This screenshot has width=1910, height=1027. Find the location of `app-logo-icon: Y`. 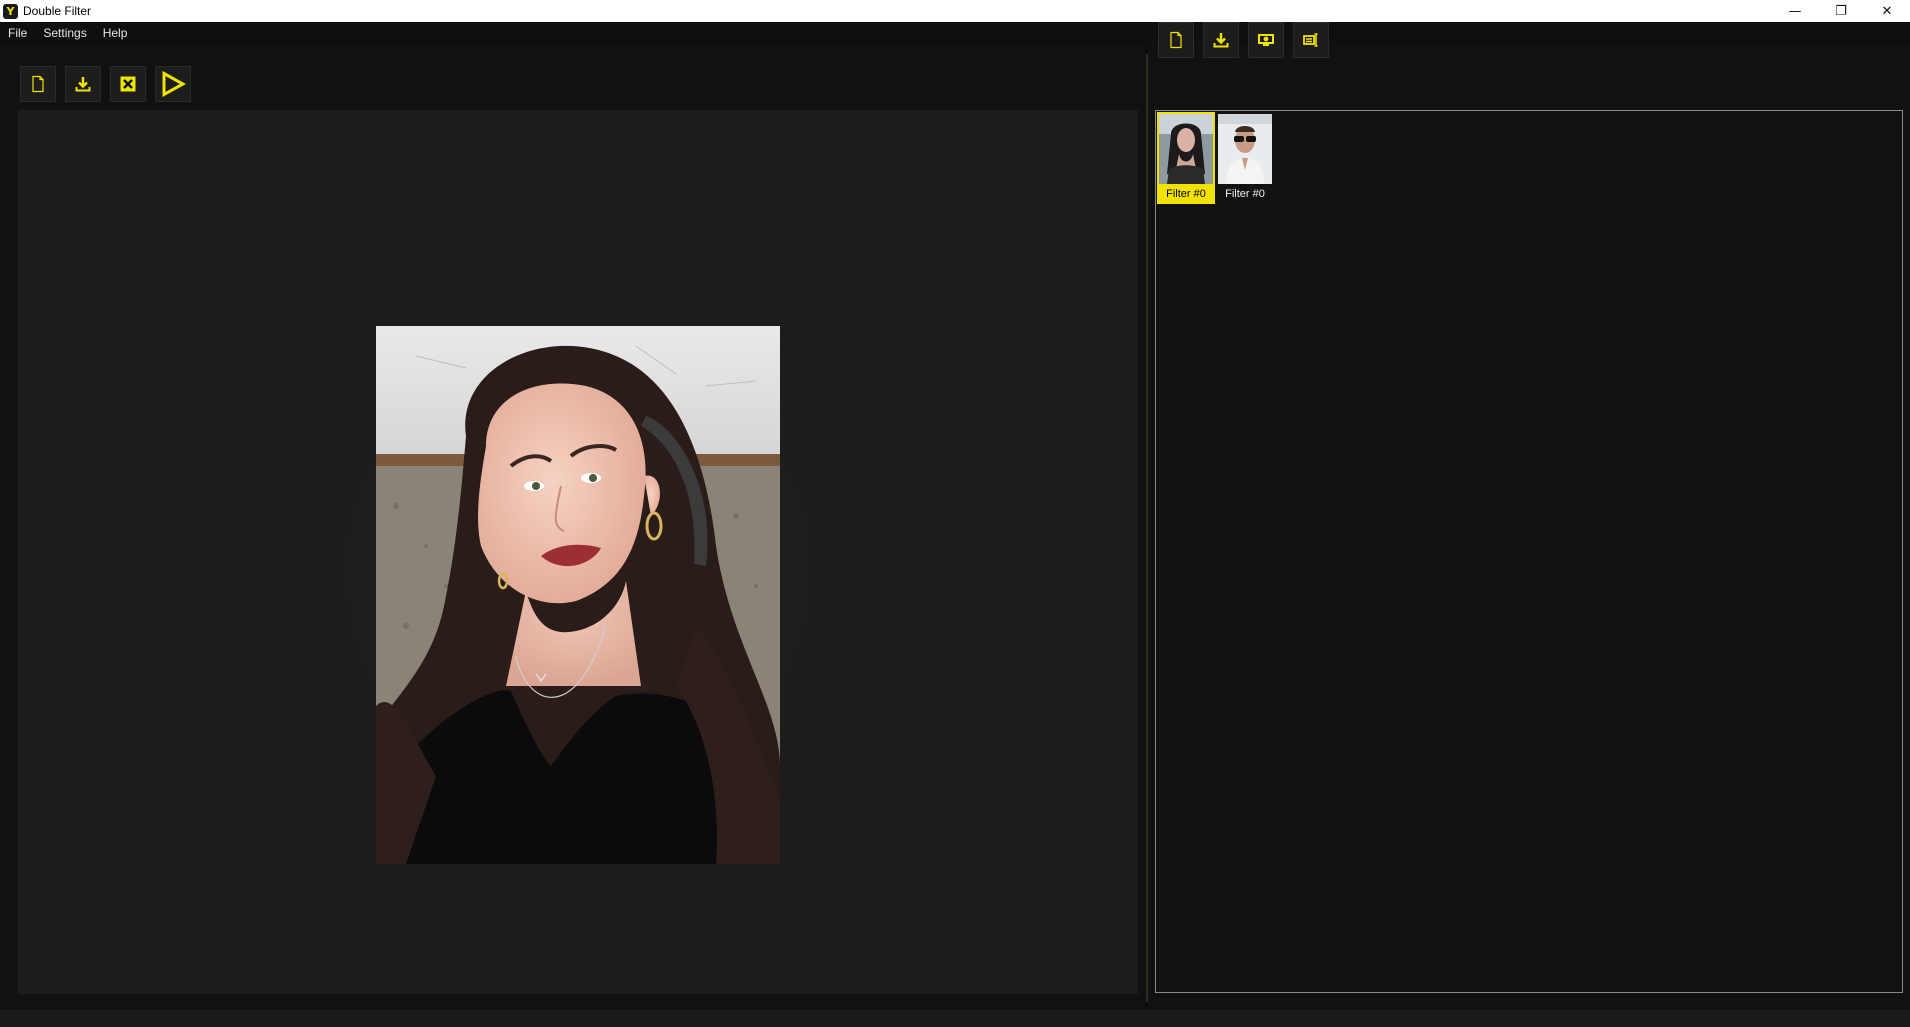

app-logo-icon: Y is located at coordinates (10, 11).